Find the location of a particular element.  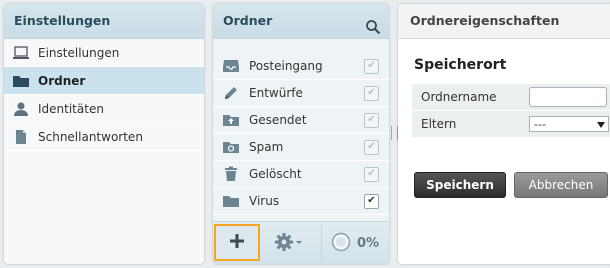

parent-label: Eltern is located at coordinates (439, 124).